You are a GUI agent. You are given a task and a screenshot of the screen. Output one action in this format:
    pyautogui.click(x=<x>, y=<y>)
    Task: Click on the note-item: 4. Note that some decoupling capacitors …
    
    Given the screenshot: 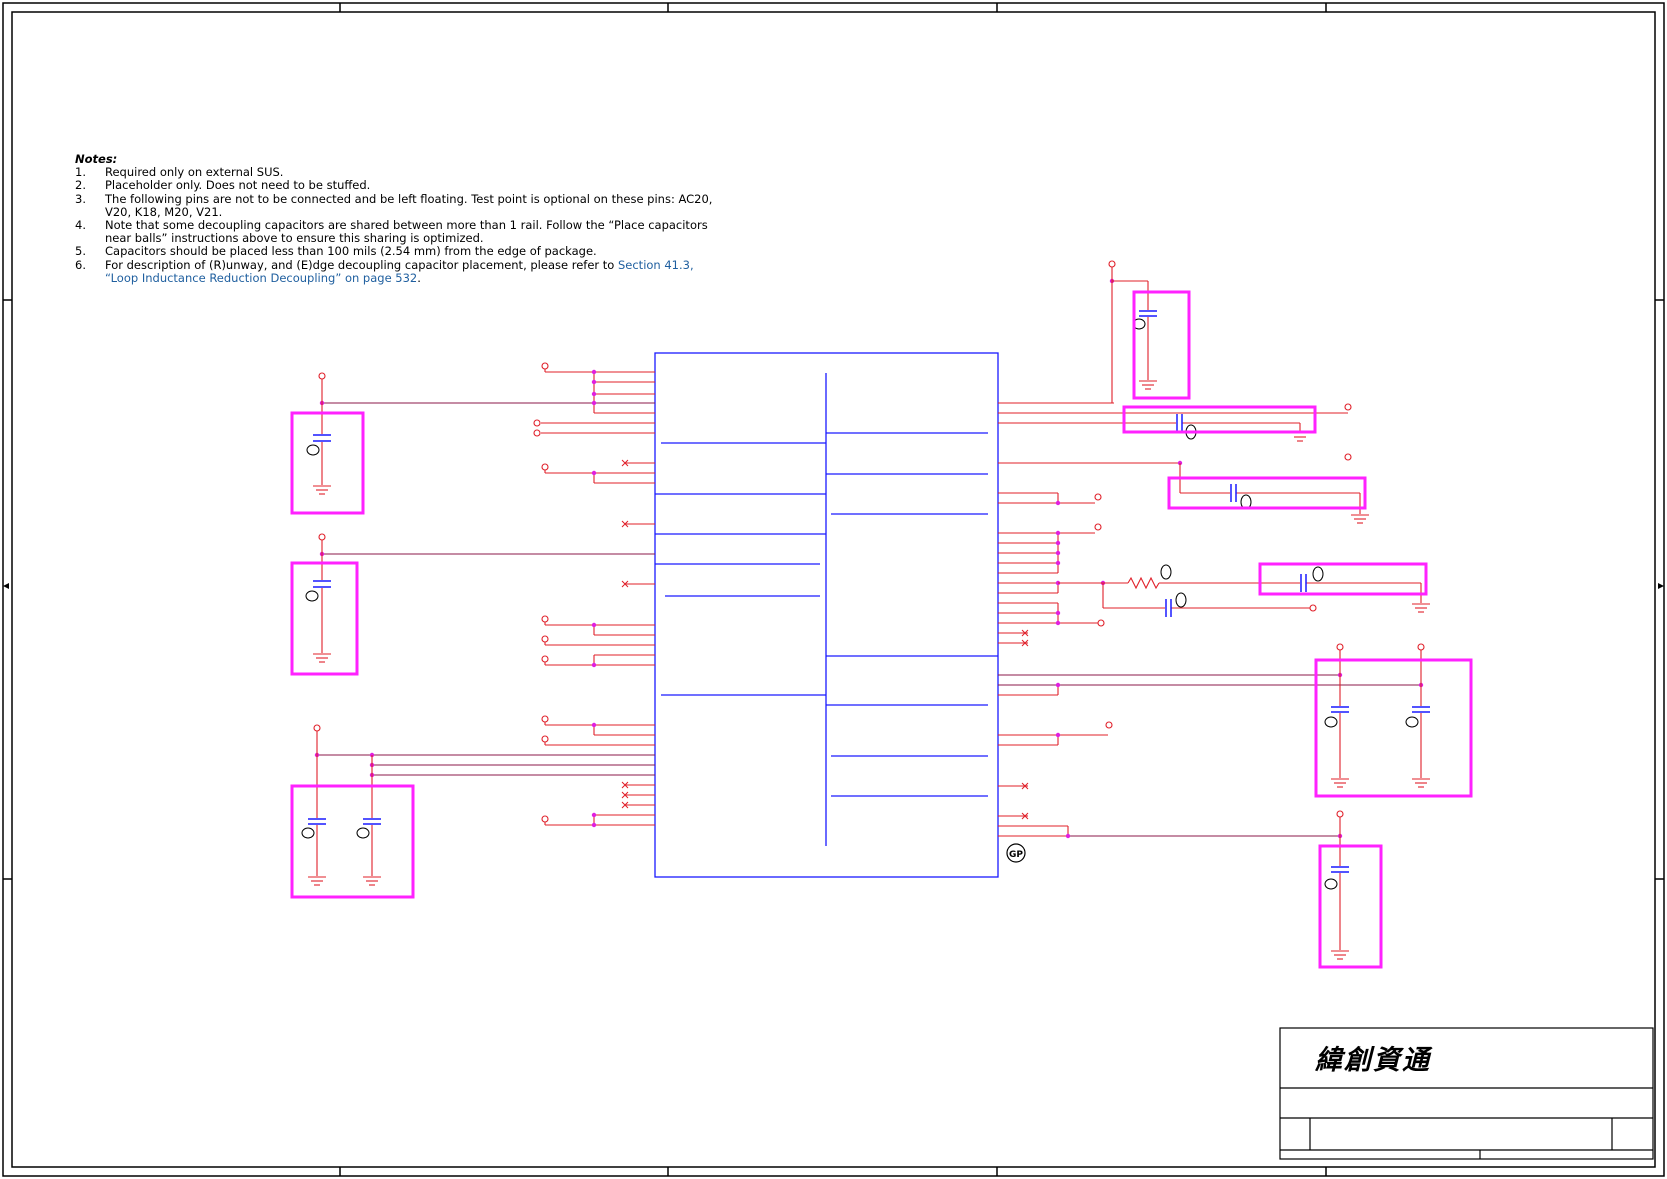 What is the action you would take?
    pyautogui.click(x=415, y=232)
    